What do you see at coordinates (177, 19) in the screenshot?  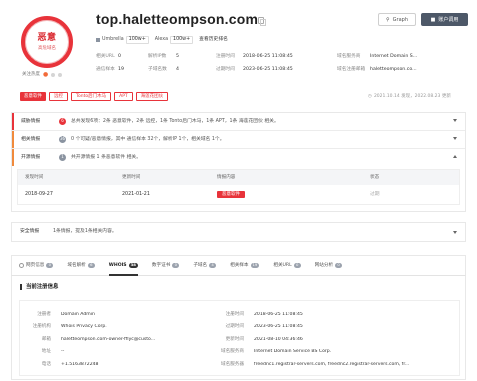 I see `domain-title: top.haletteompson.com` at bounding box center [177, 19].